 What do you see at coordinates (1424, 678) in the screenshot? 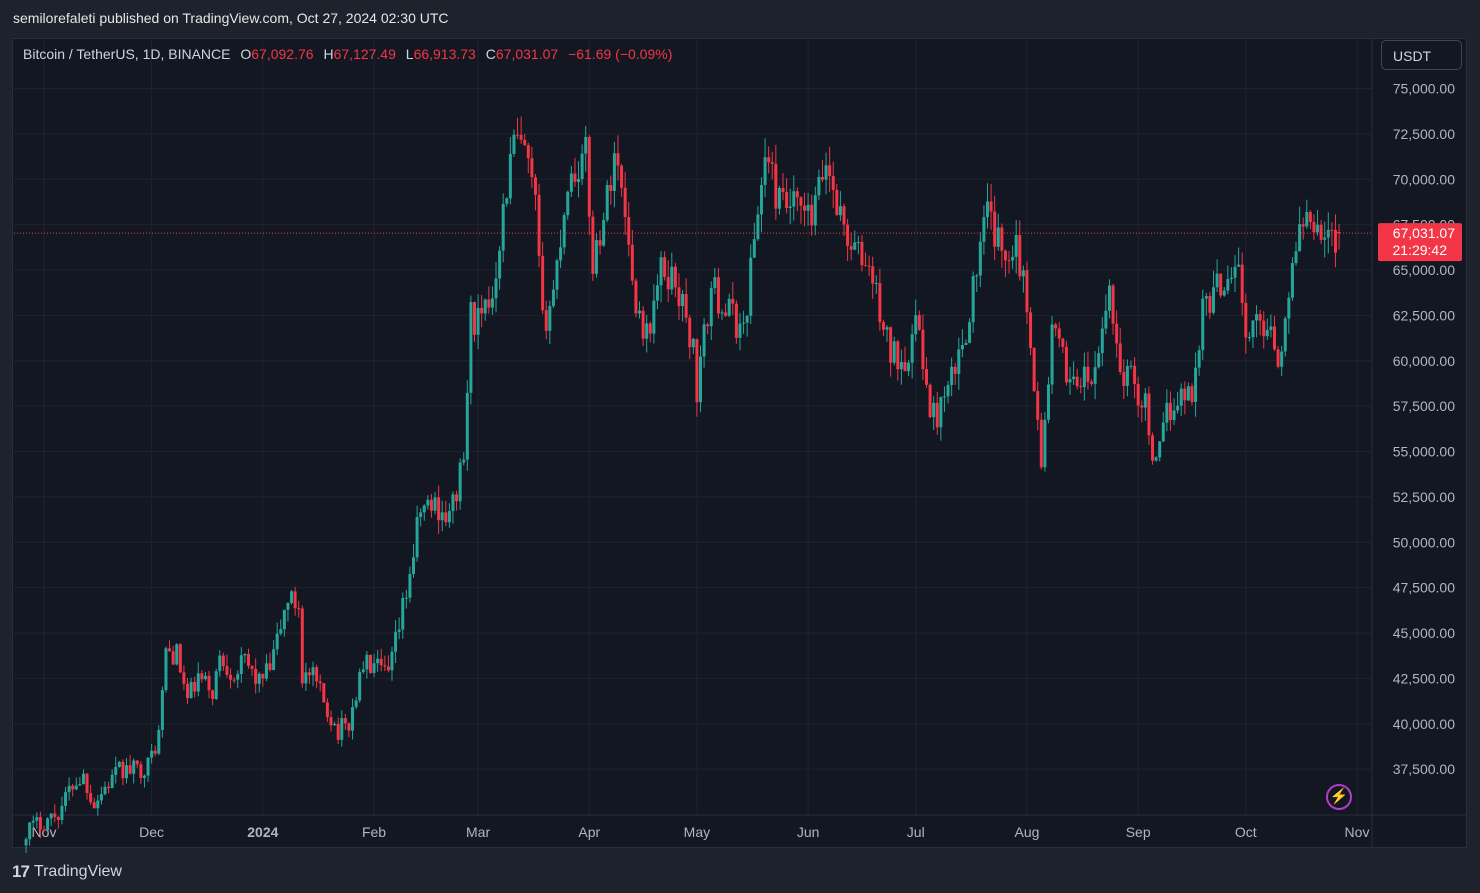
I see `y-tick-label: 42,500.00` at bounding box center [1424, 678].